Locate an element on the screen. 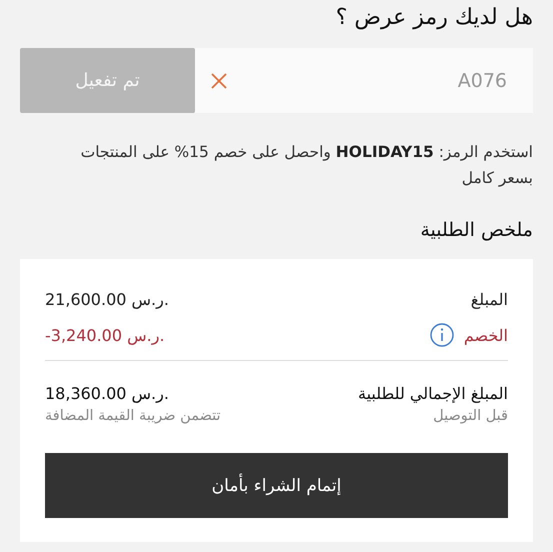 This screenshot has height=552, width=553. total-amount: 18,360.00 ر.س. is located at coordinates (107, 394).